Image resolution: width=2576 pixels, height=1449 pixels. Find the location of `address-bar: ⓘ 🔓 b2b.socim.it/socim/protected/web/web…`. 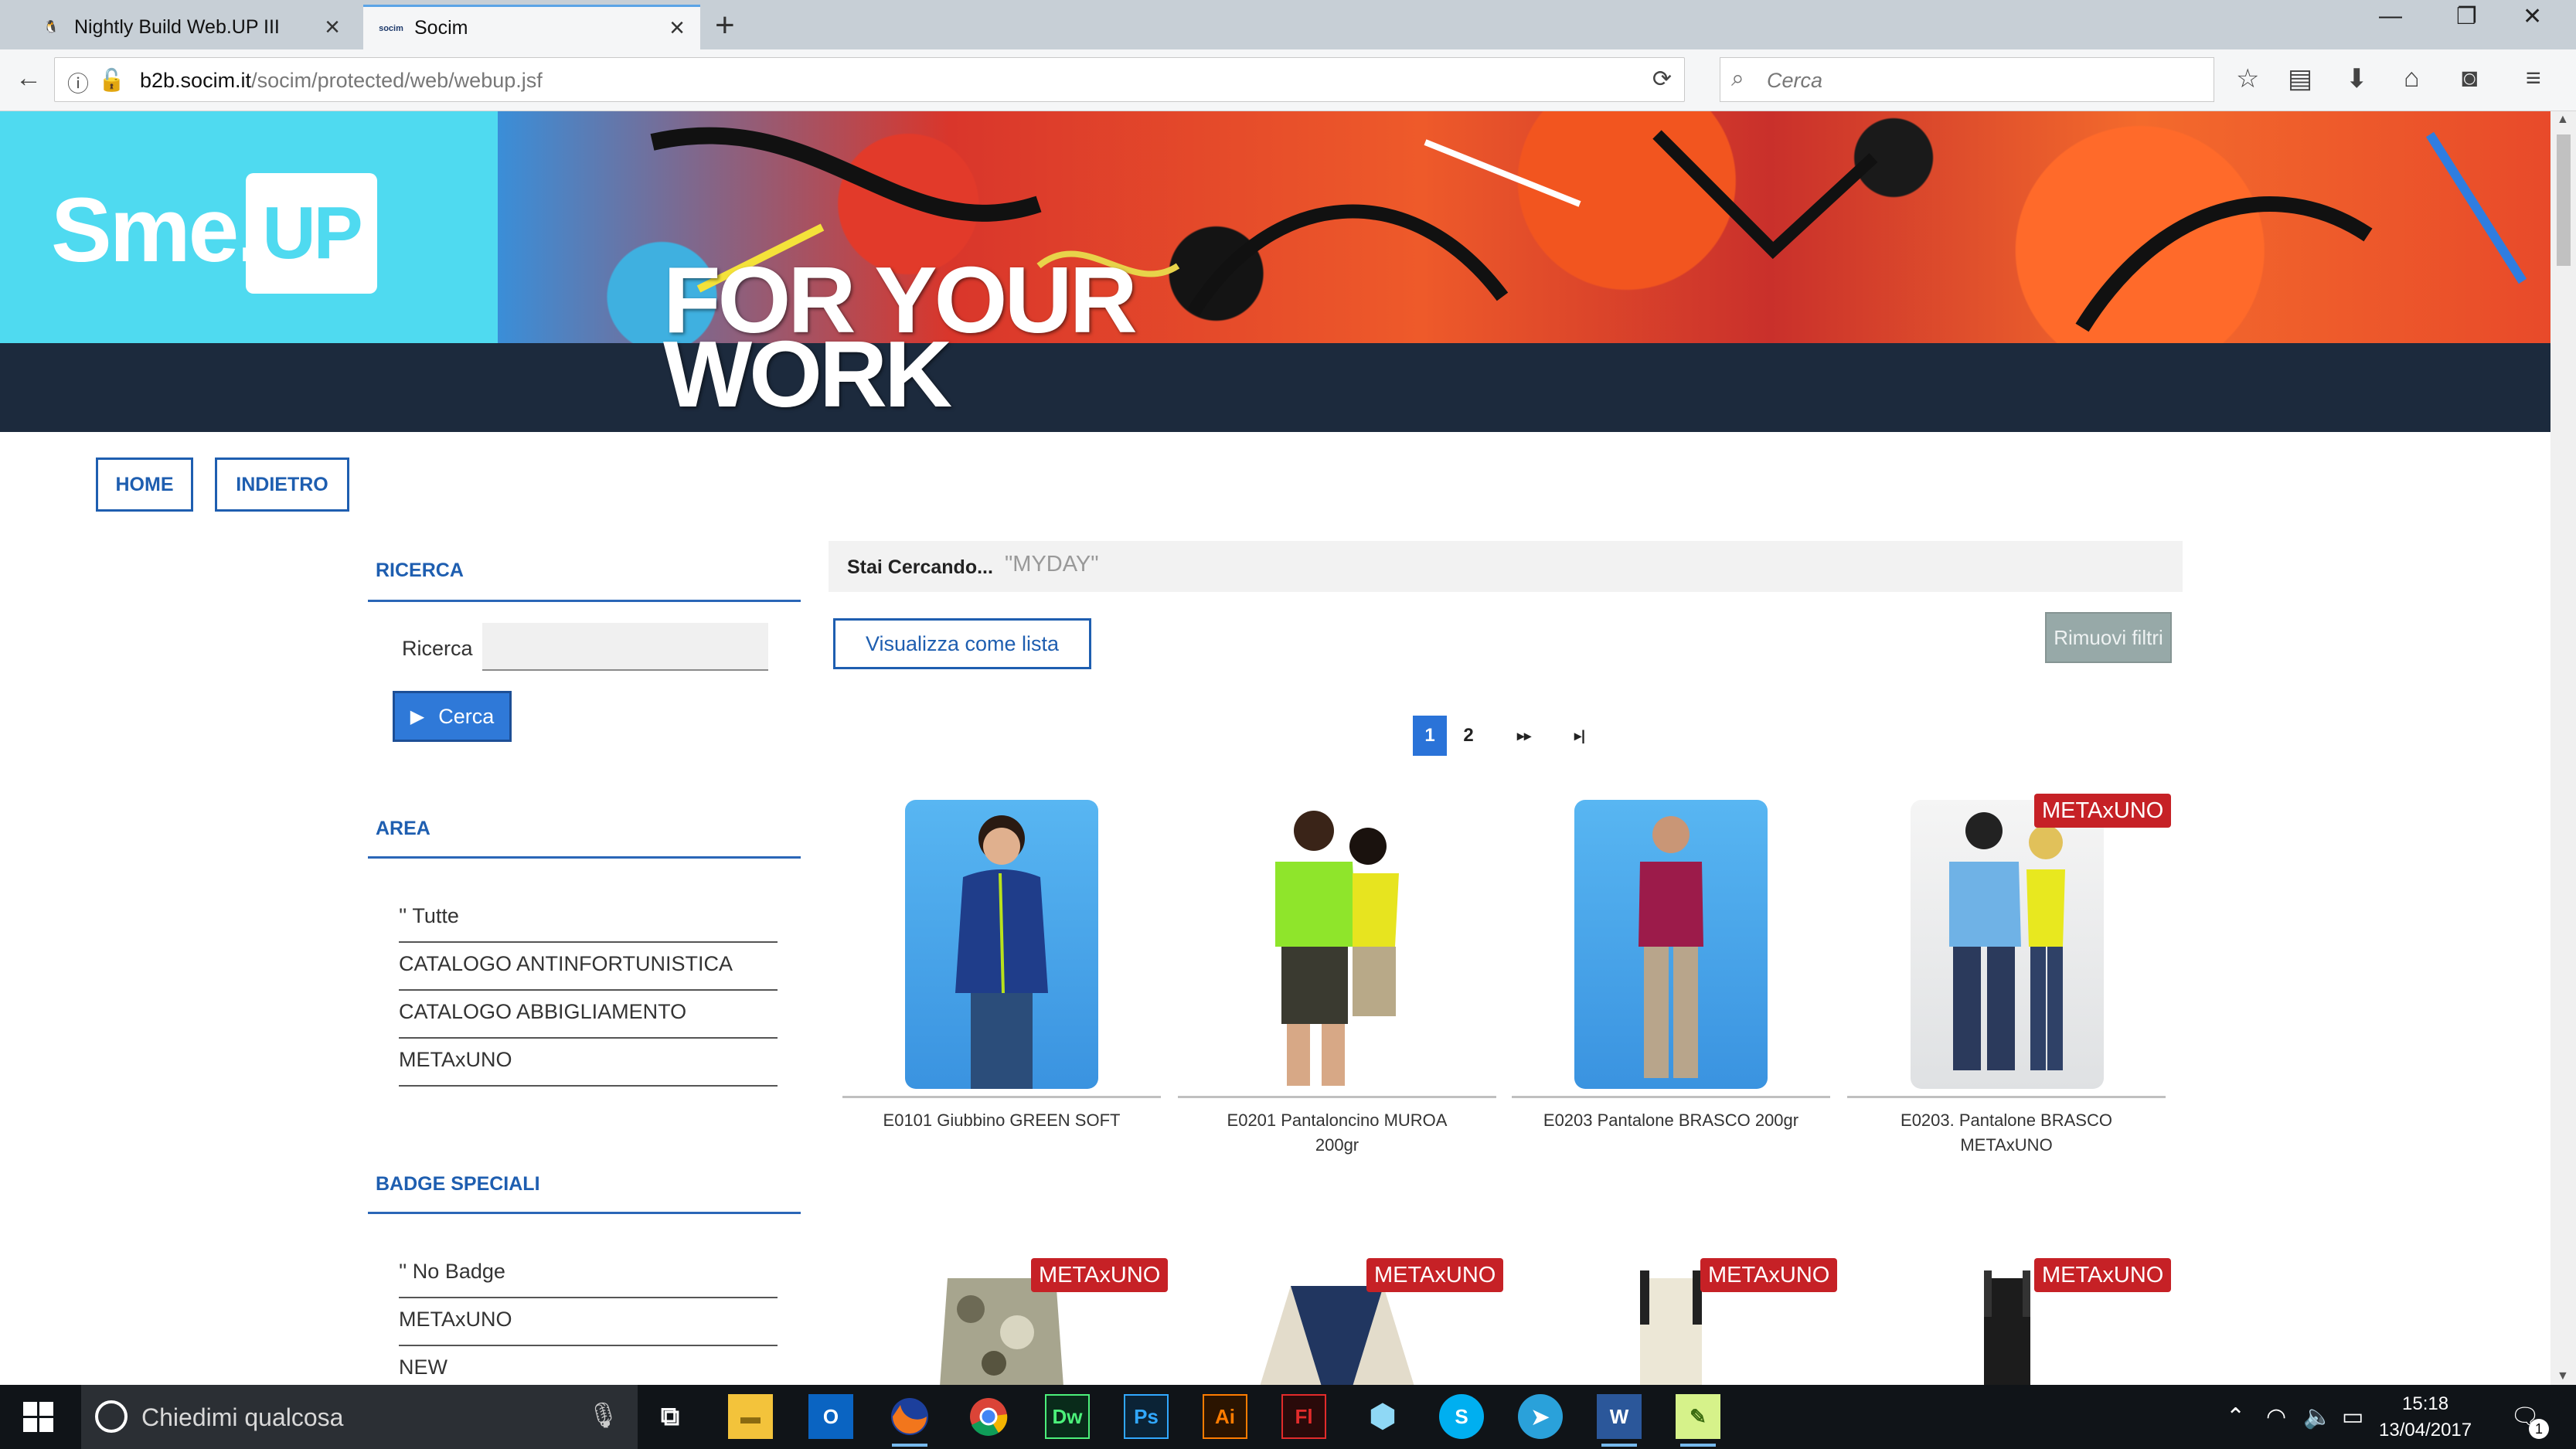

address-bar: ⓘ 🔓 b2b.socim.it/socim/protected/web/web… is located at coordinates (869, 79).